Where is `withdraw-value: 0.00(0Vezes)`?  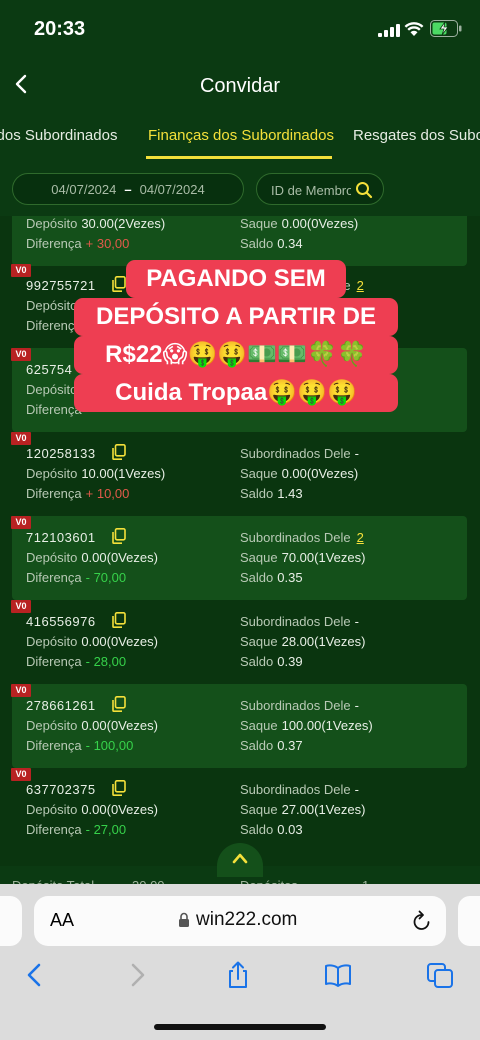 withdraw-value: 0.00(0Vezes) is located at coordinates (320, 473).